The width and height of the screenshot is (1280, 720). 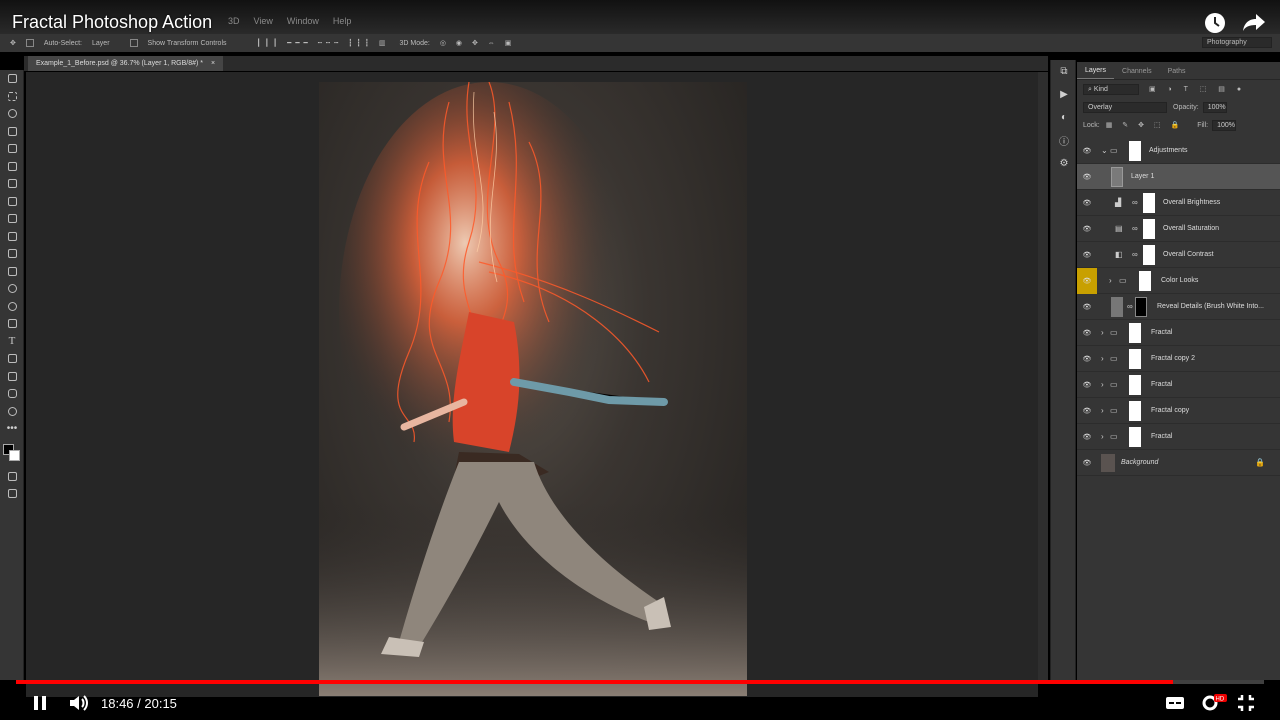 What do you see at coordinates (1215, 23) in the screenshot?
I see `watch-later-icon` at bounding box center [1215, 23].